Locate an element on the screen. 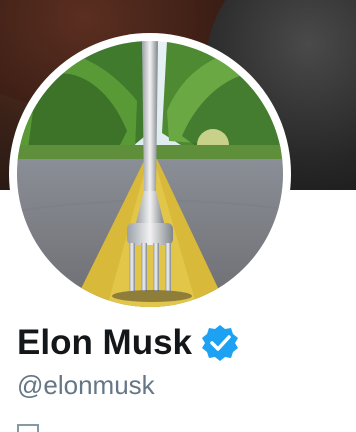 This screenshot has height=432, width=356. verified-badge-icon is located at coordinates (220, 343).